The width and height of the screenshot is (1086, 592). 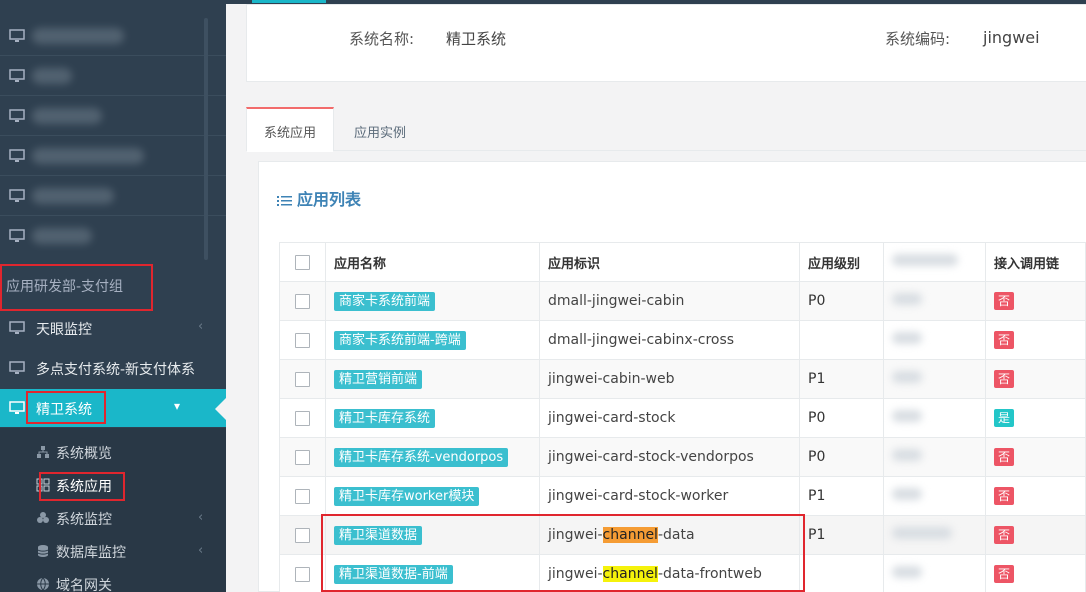 I want to click on sub-item-label: 系统监控, so click(x=84, y=520).